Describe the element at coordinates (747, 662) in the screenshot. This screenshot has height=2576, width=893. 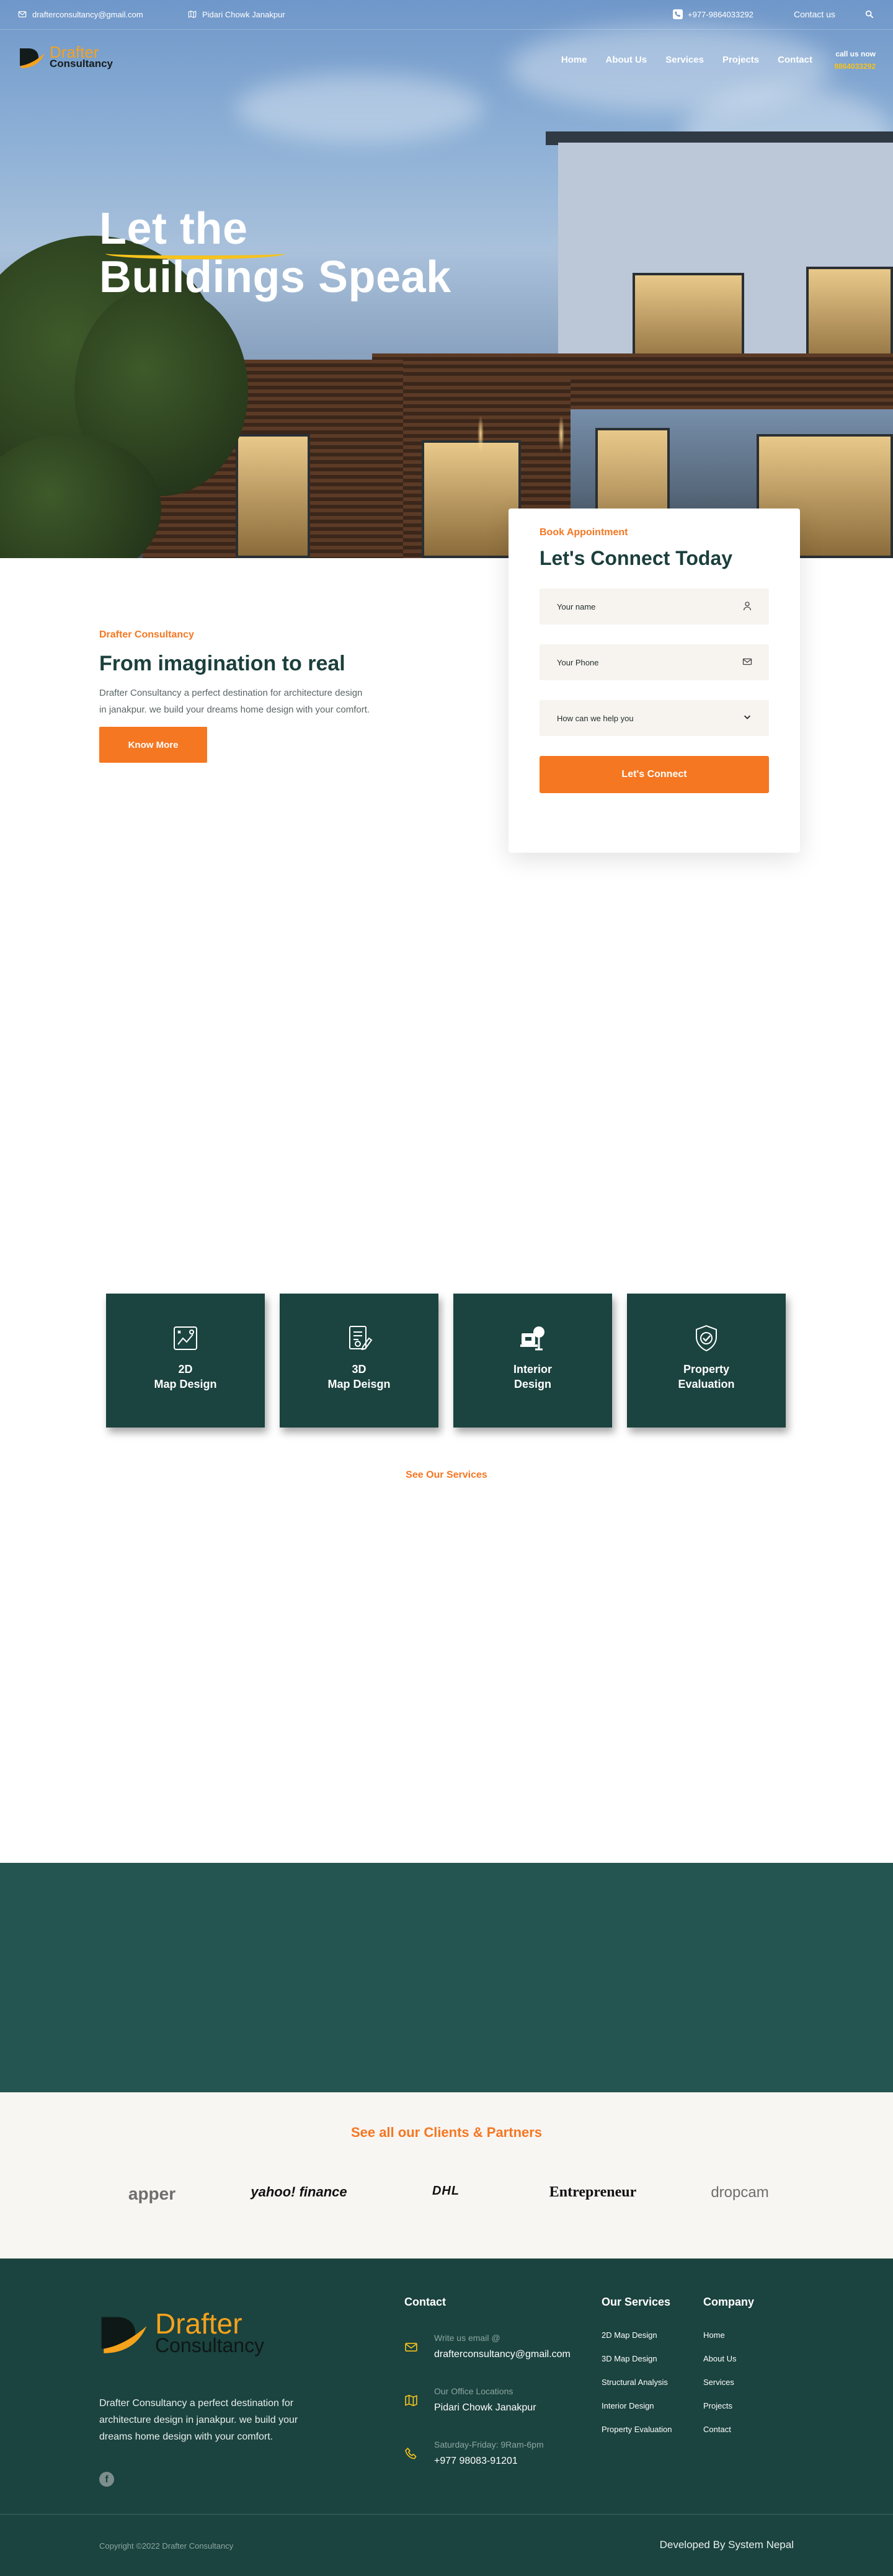
I see `envelope-icon` at that location.